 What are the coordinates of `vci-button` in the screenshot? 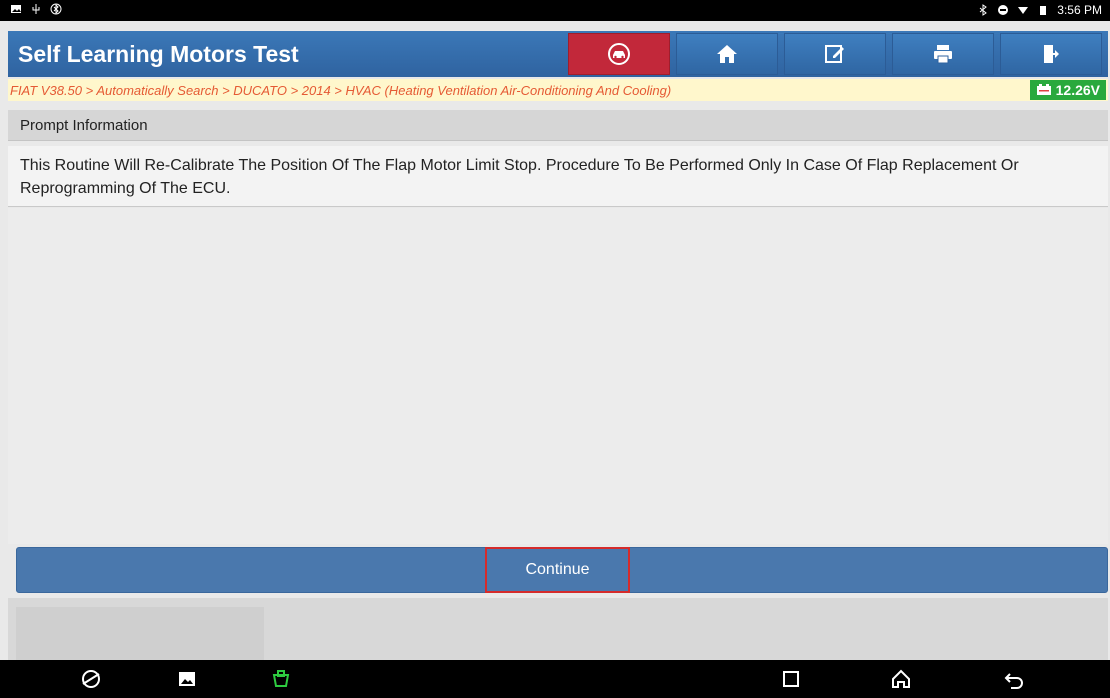 It's located at (281, 679).